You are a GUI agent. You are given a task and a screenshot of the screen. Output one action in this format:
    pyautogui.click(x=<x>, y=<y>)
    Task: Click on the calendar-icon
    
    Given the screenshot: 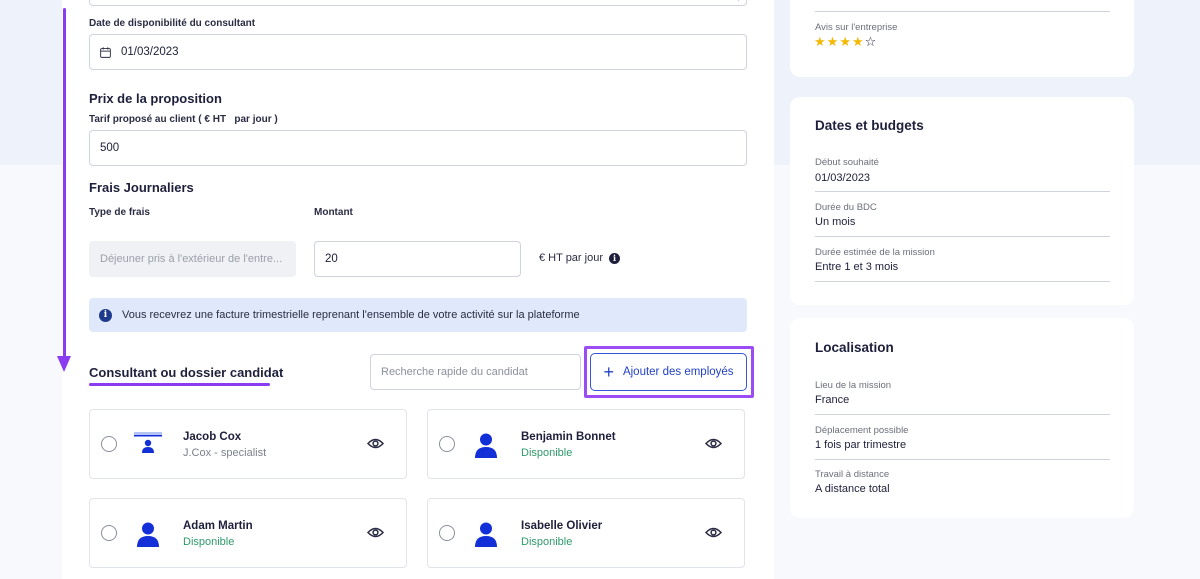 What is the action you would take?
    pyautogui.click(x=105, y=52)
    